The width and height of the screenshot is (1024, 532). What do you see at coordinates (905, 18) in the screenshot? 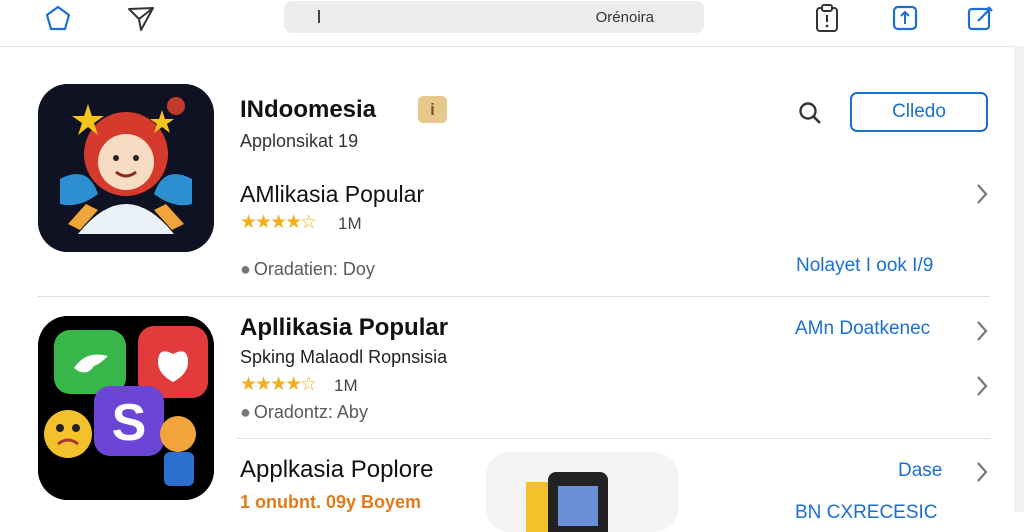
I see `share-icon` at bounding box center [905, 18].